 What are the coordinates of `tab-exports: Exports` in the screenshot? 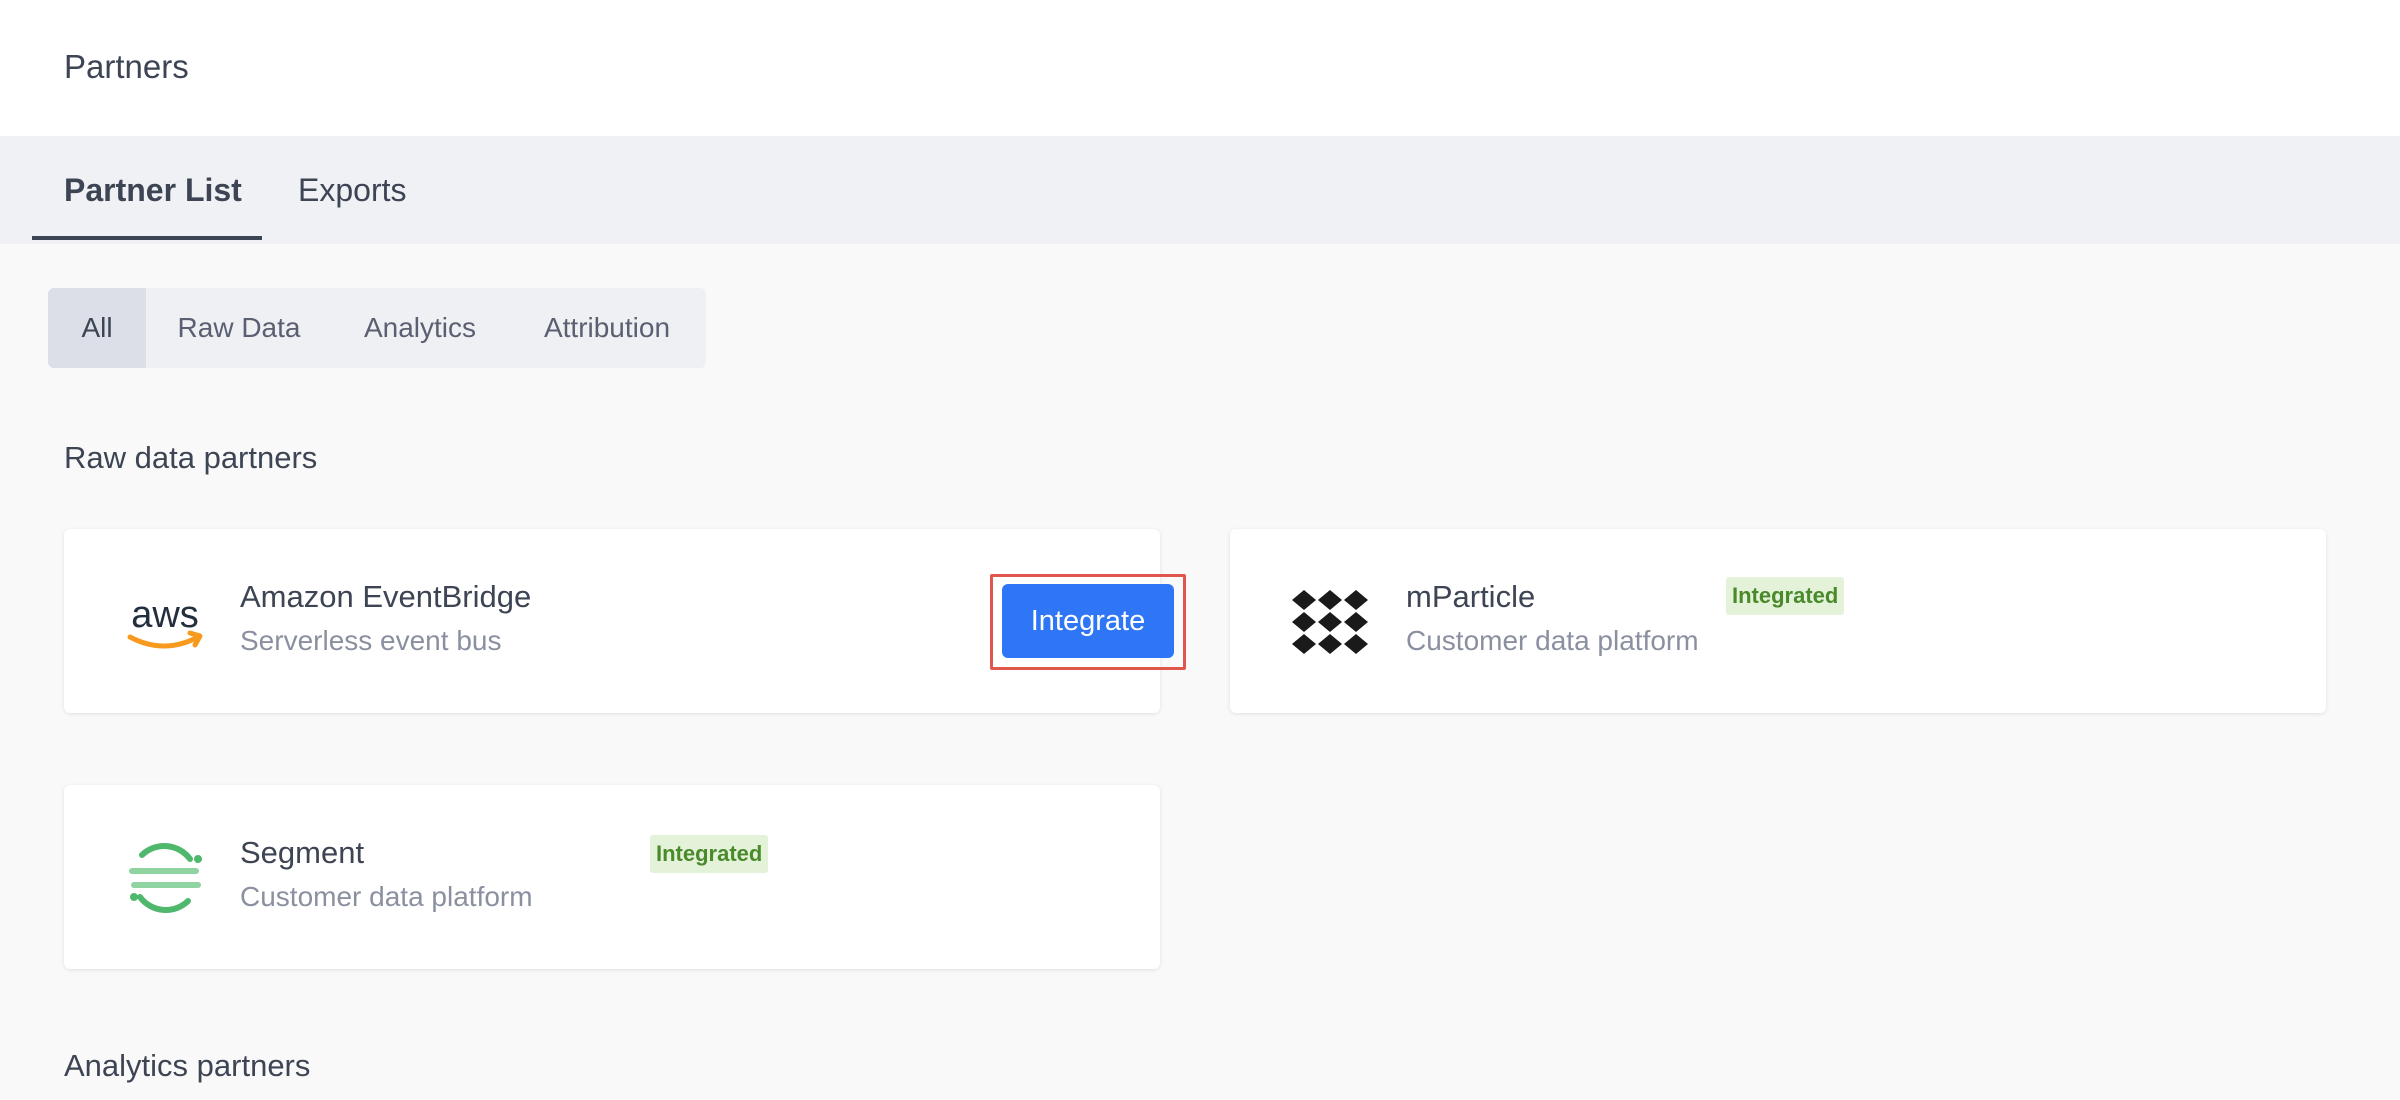 It's located at (352, 208).